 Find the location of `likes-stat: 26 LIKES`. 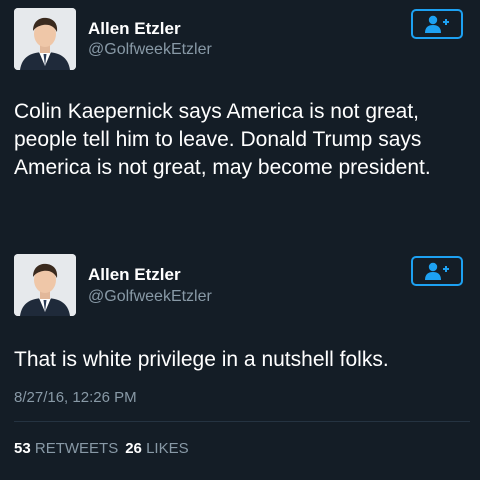

likes-stat: 26 LIKES is located at coordinates (156, 448).